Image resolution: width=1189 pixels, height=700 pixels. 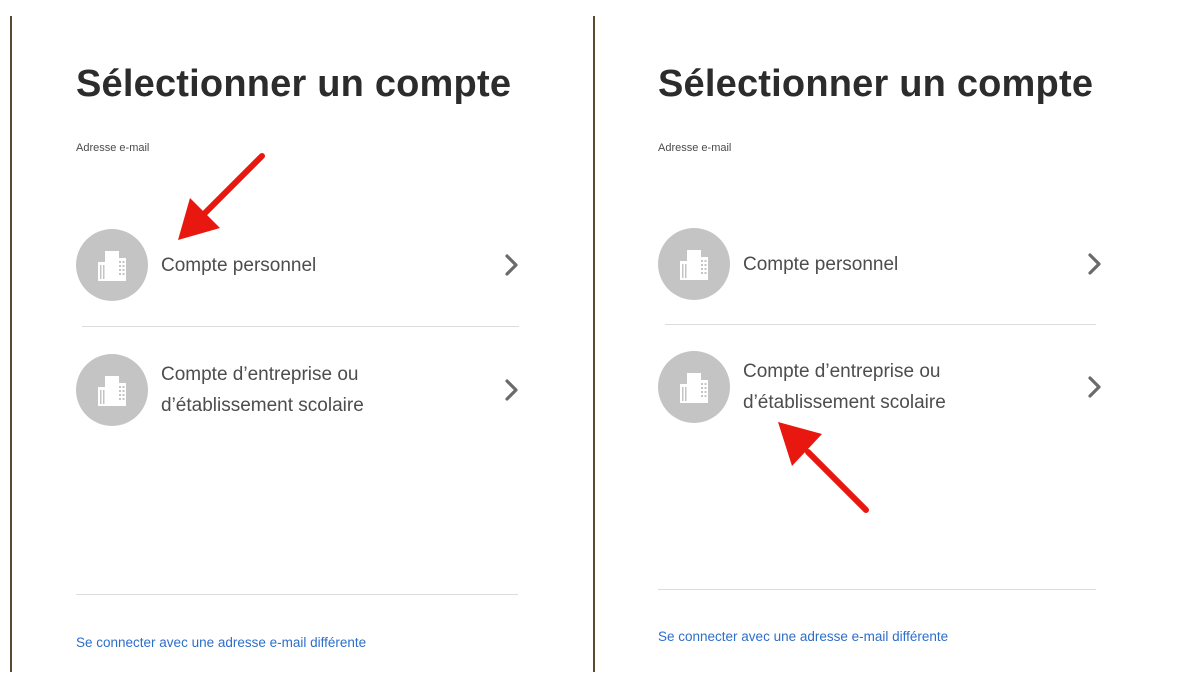 I want to click on middle-separator-line, so click(x=594, y=344).